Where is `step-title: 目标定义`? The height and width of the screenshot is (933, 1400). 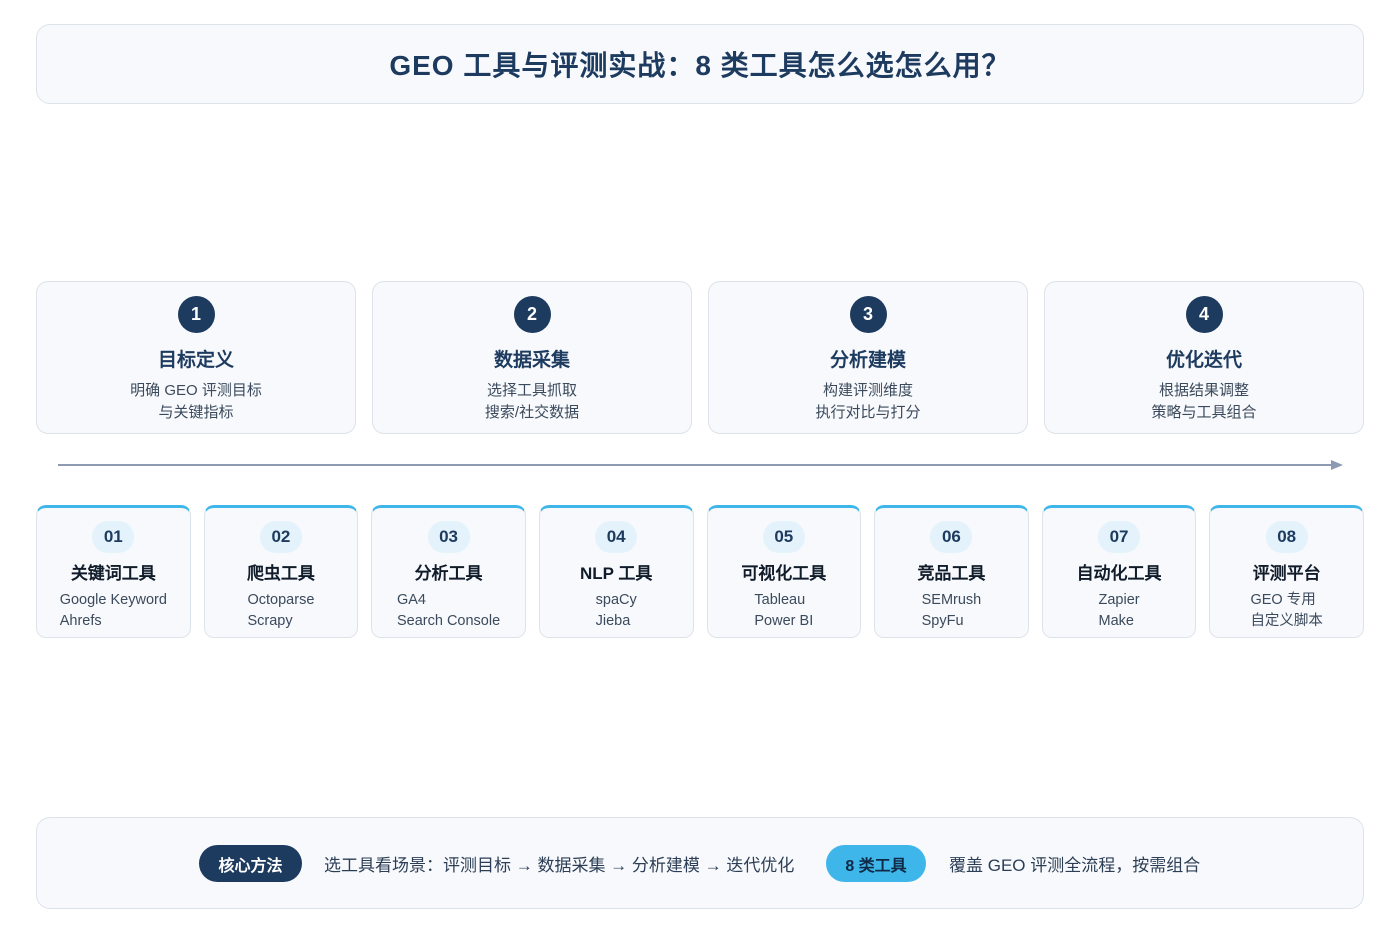 step-title: 目标定义 is located at coordinates (195, 360).